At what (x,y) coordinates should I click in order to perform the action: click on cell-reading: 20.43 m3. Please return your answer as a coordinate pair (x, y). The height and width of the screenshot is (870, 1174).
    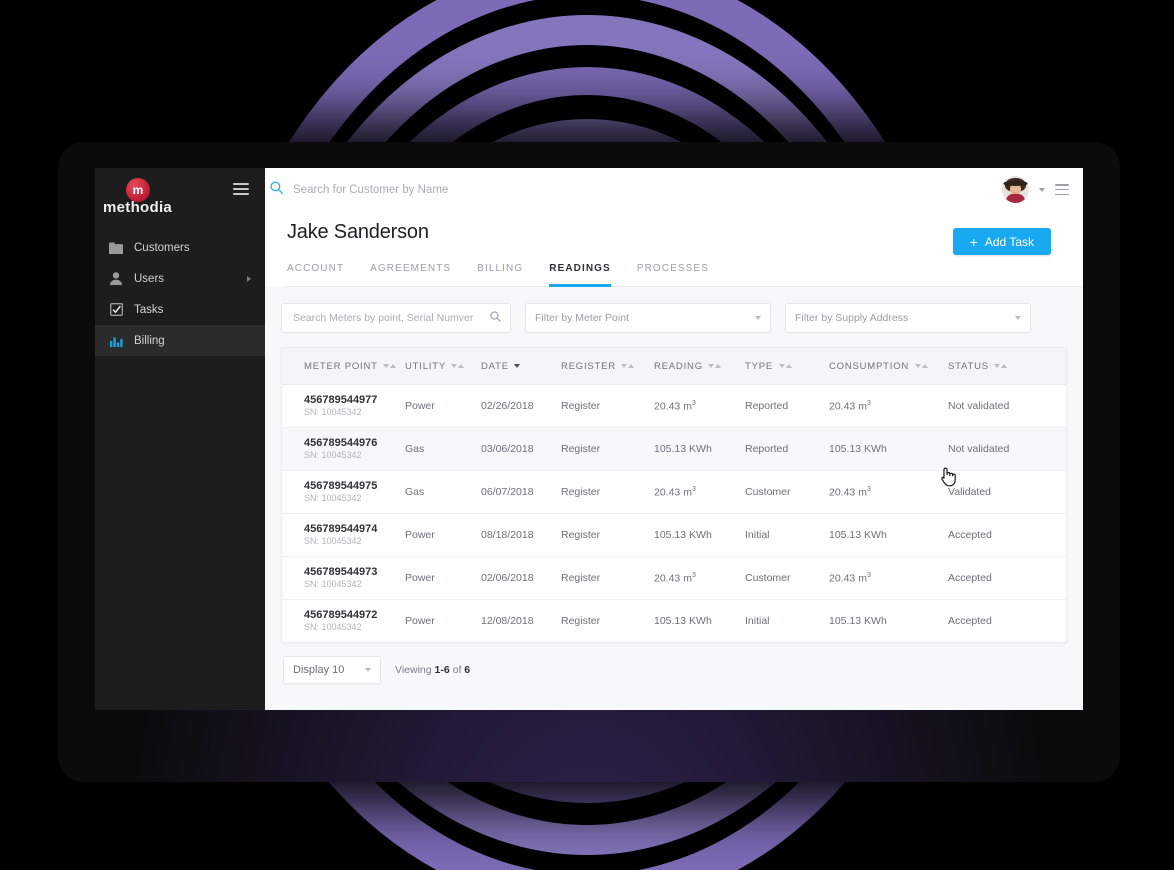
    Looking at the image, I should click on (699, 492).